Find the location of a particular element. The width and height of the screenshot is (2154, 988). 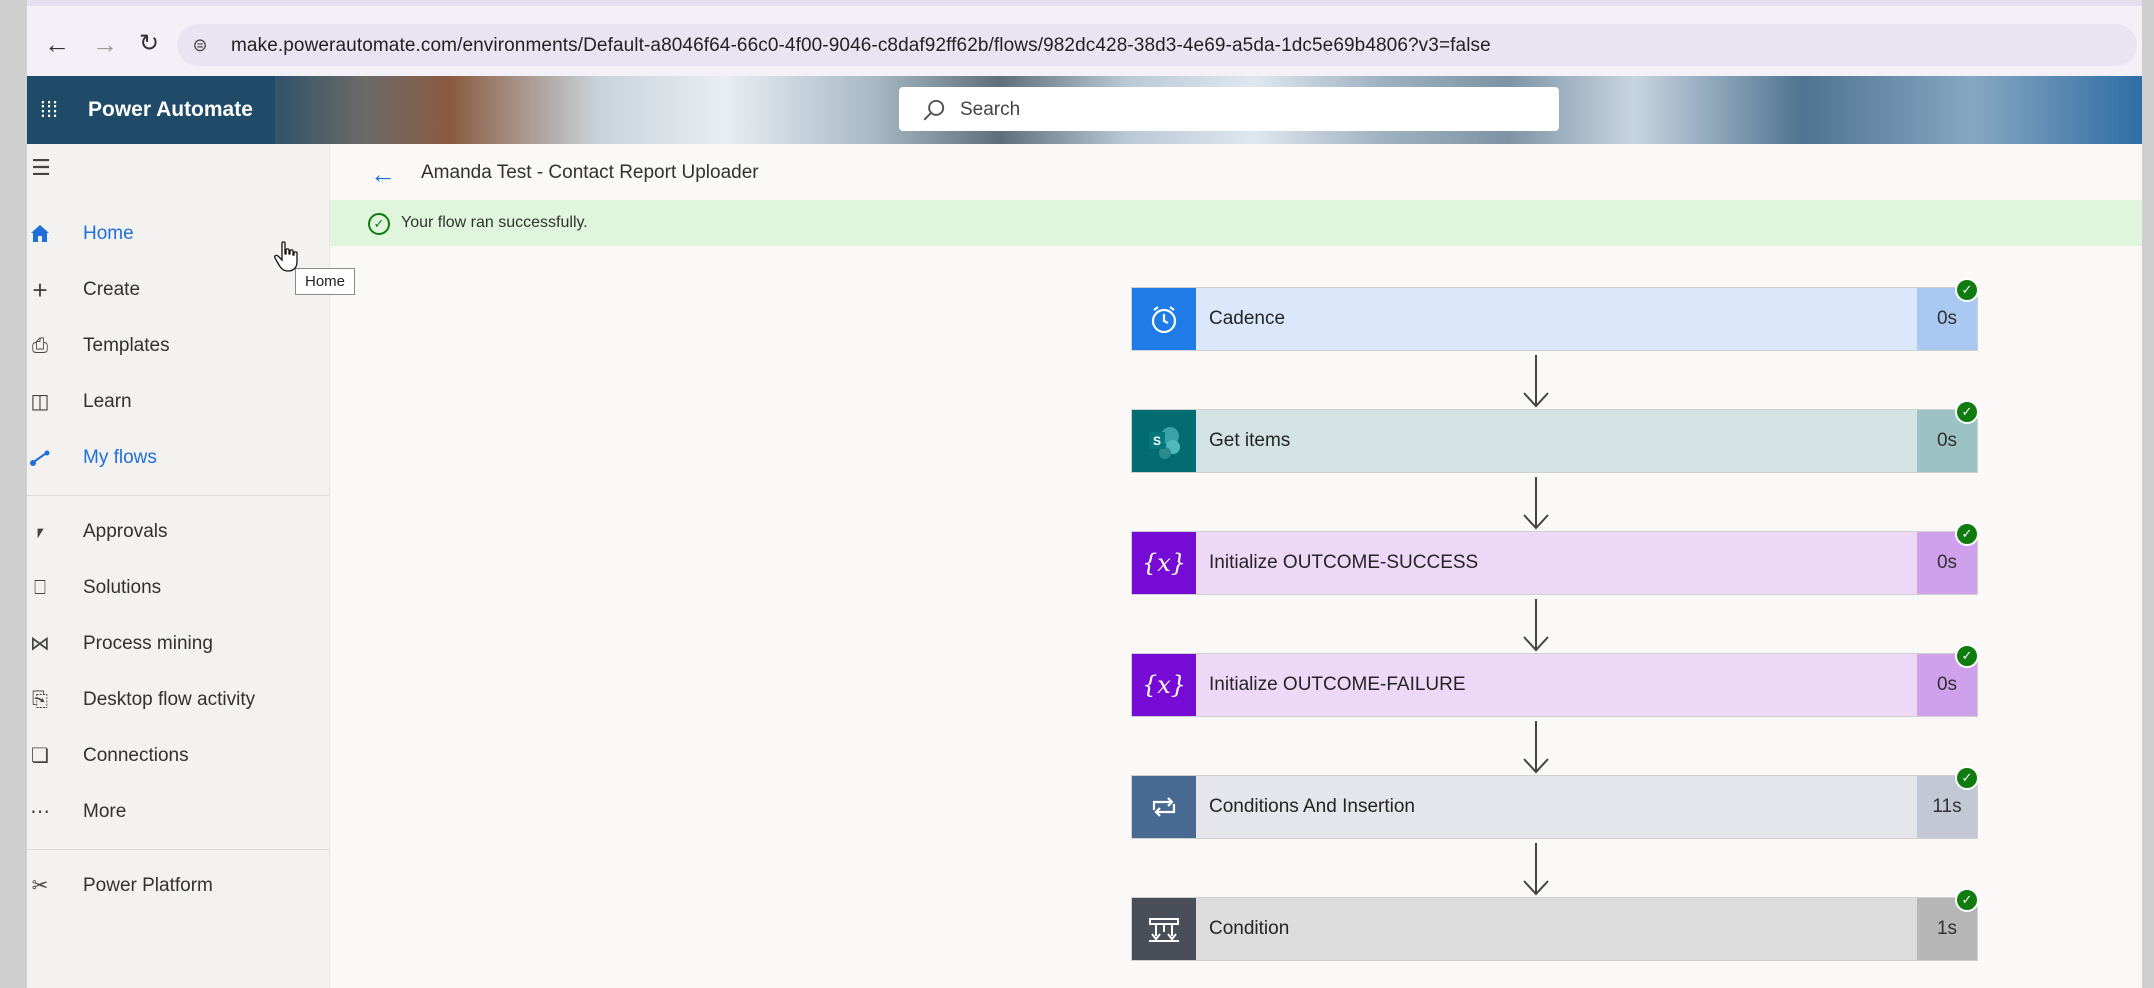

app-header: ⁞⁞⁞ Power Automate Search is located at coordinates (1084, 110).